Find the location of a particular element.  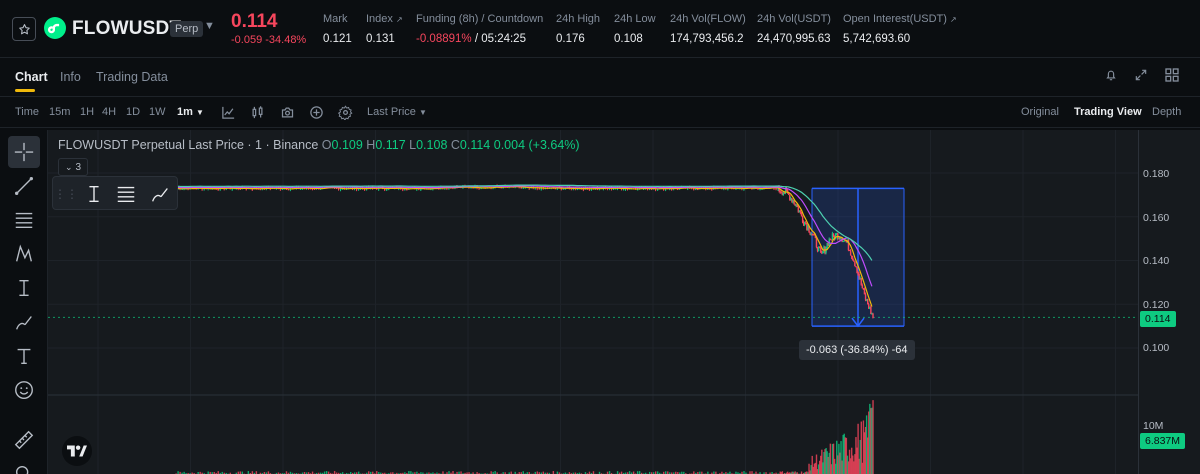

tab-info: Info is located at coordinates (70, 77).